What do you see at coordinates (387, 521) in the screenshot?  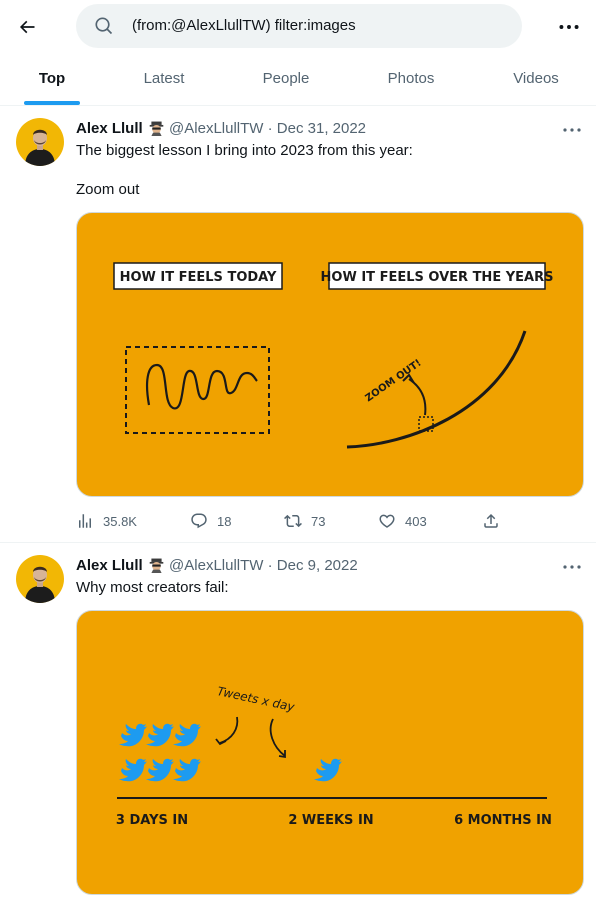 I see `heart-icon` at bounding box center [387, 521].